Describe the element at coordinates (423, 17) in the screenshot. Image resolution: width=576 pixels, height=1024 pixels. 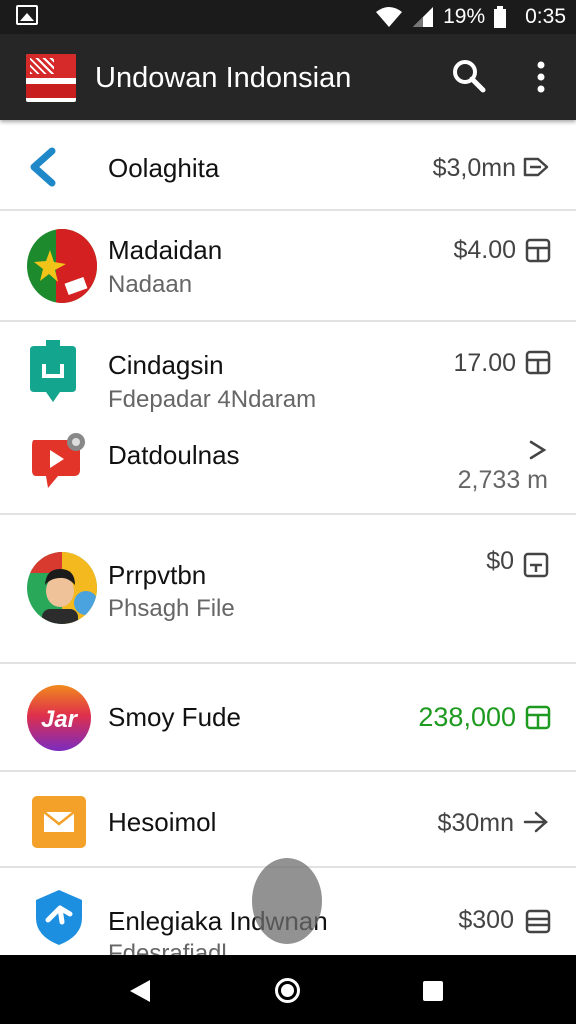
I see `signal-icon` at that location.